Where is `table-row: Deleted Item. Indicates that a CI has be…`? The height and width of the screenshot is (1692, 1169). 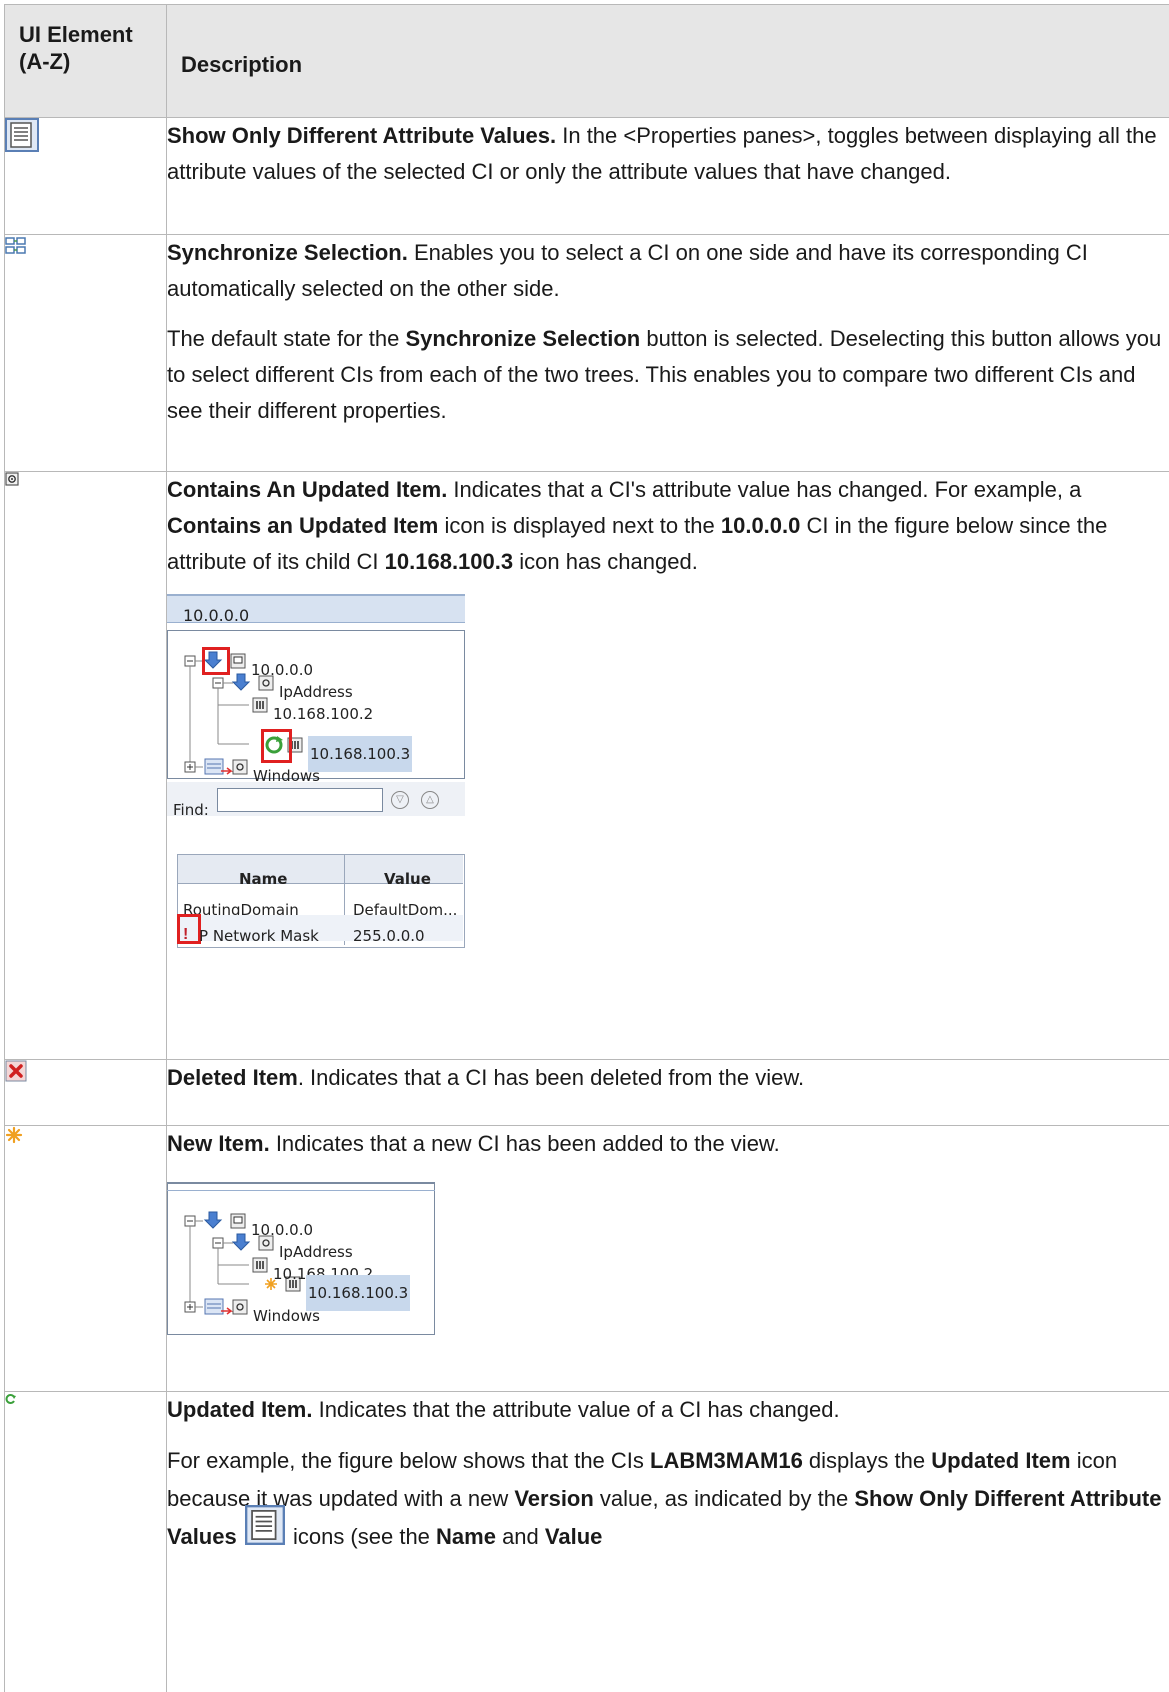 table-row: Deleted Item. Indicates that a CI has be… is located at coordinates (587, 1093).